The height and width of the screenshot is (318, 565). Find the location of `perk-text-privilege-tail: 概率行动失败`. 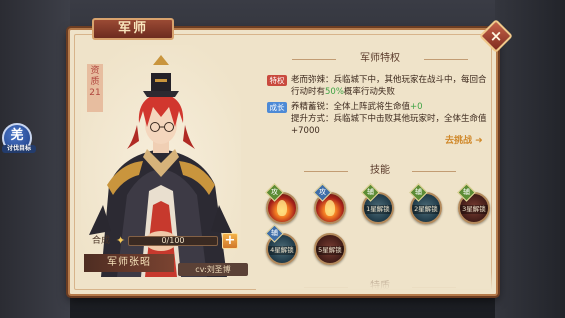

perk-text-privilege-tail: 概率行动失败 is located at coordinates (369, 92).